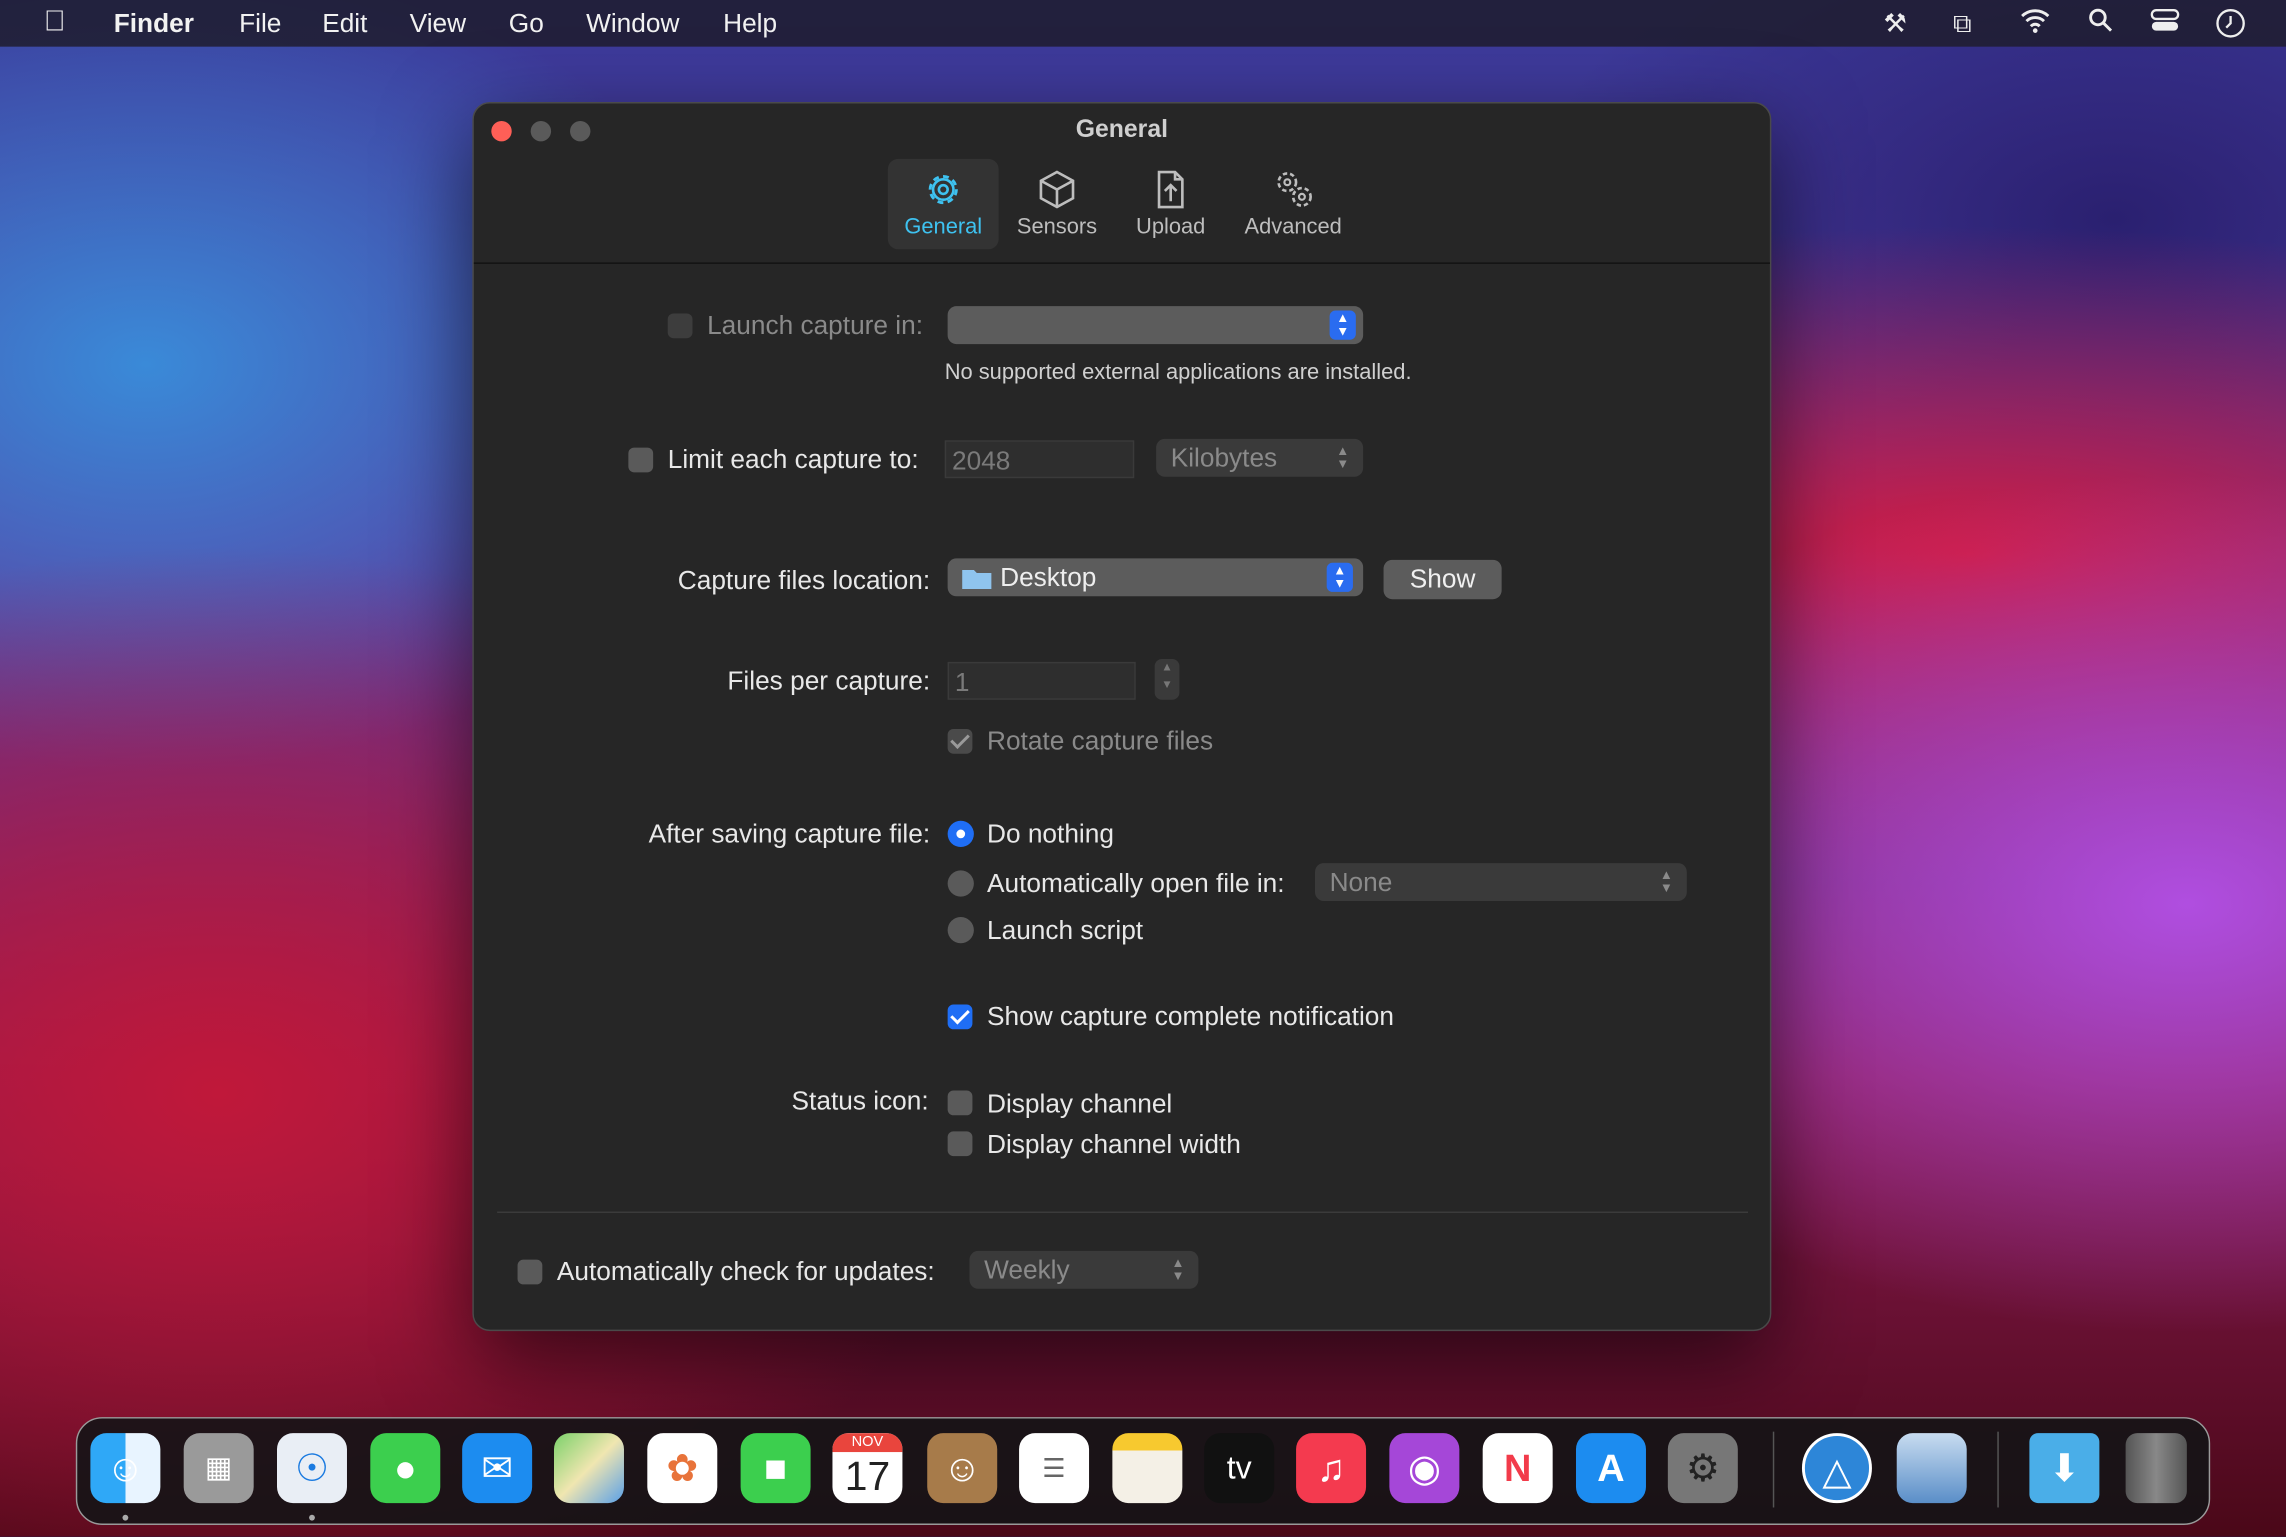  I want to click on search-icon, so click(2100, 23).